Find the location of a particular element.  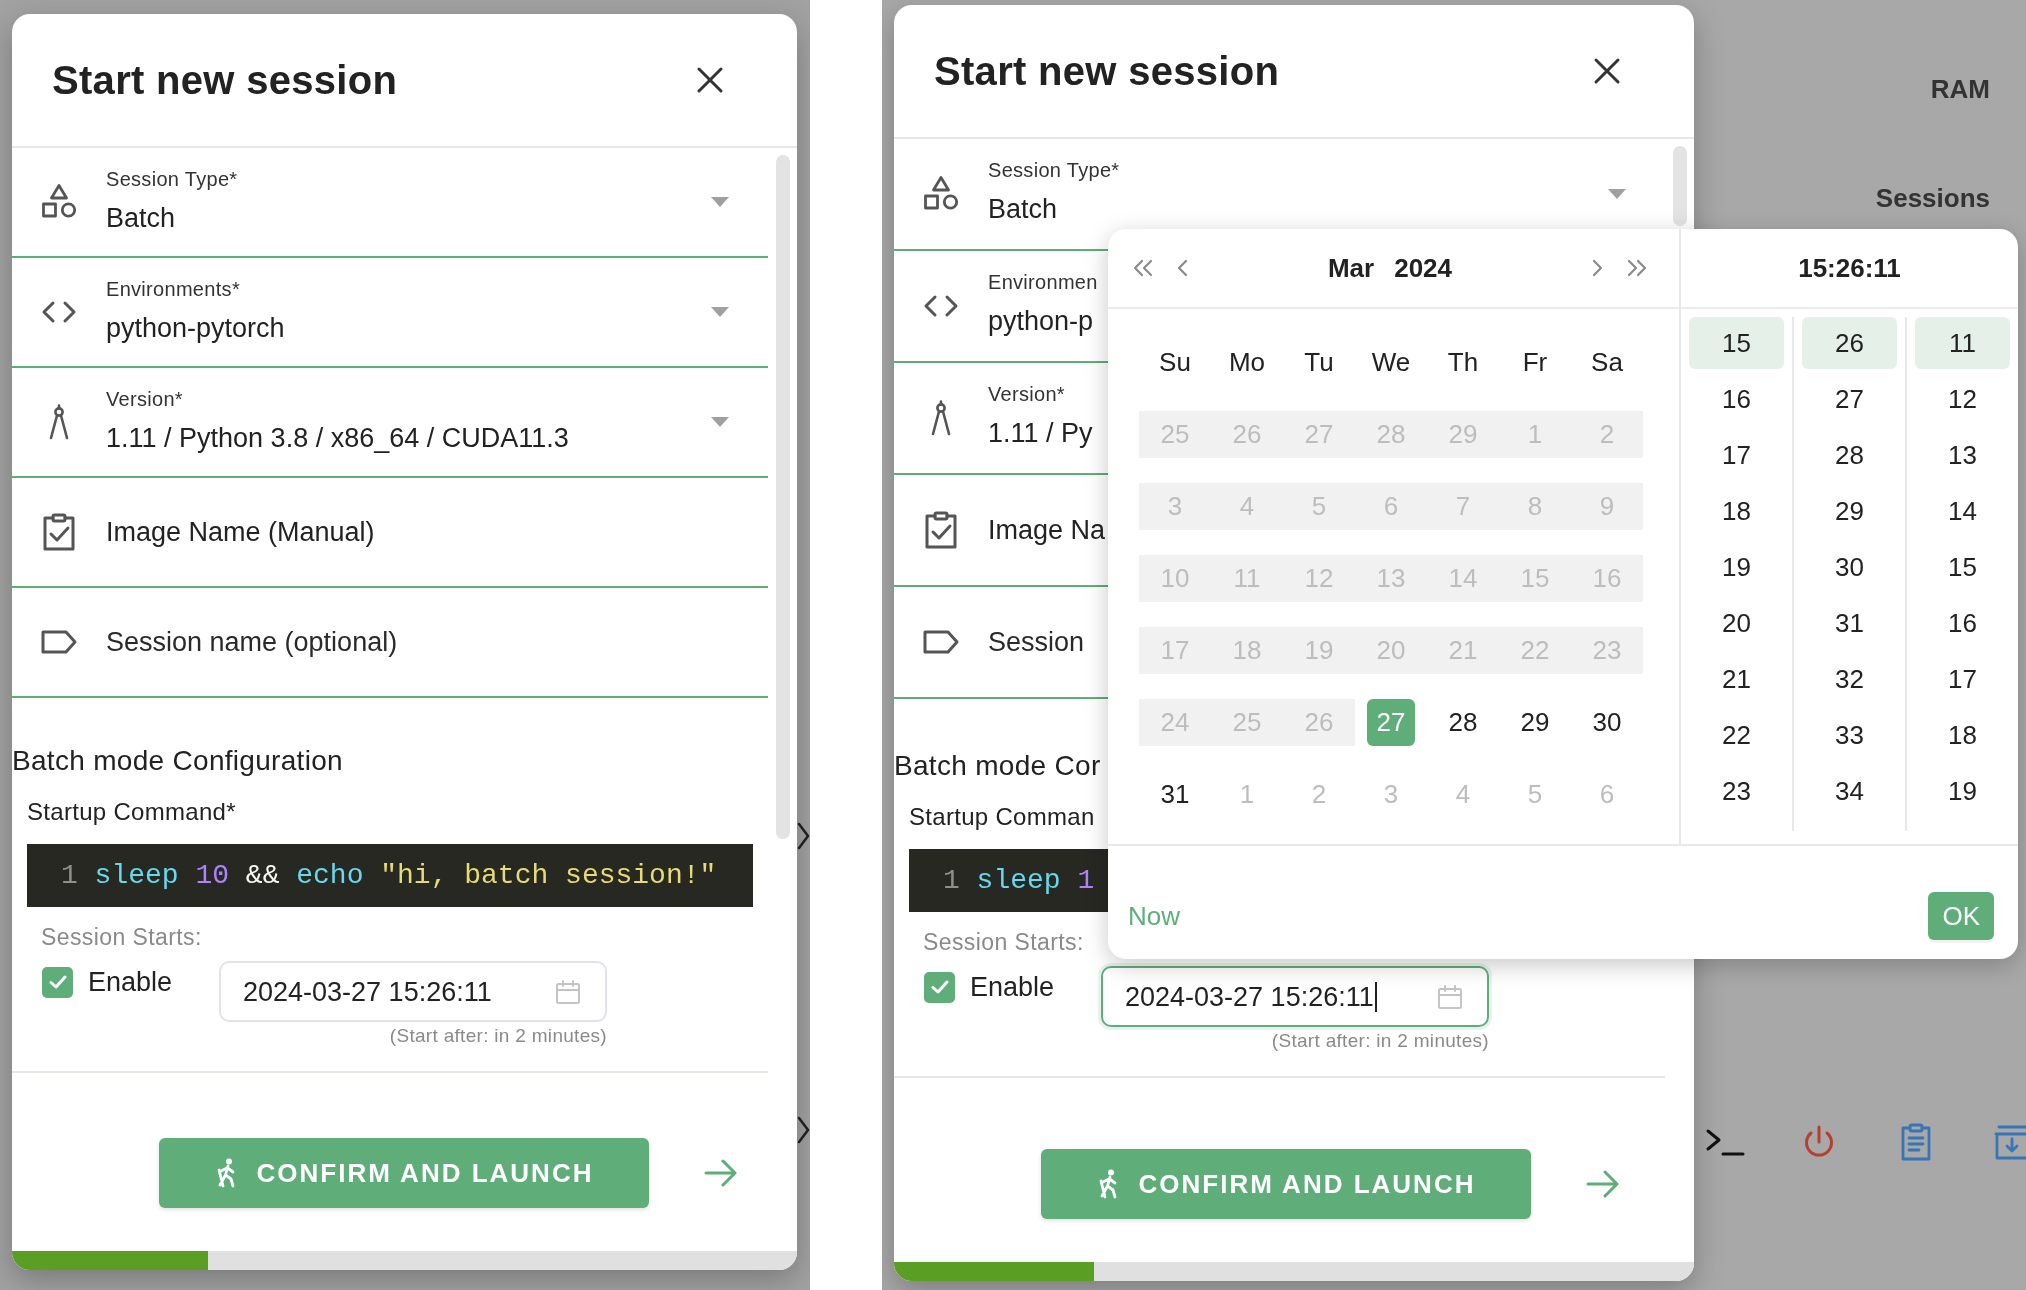

archive-icon is located at coordinates (2010, 1142).